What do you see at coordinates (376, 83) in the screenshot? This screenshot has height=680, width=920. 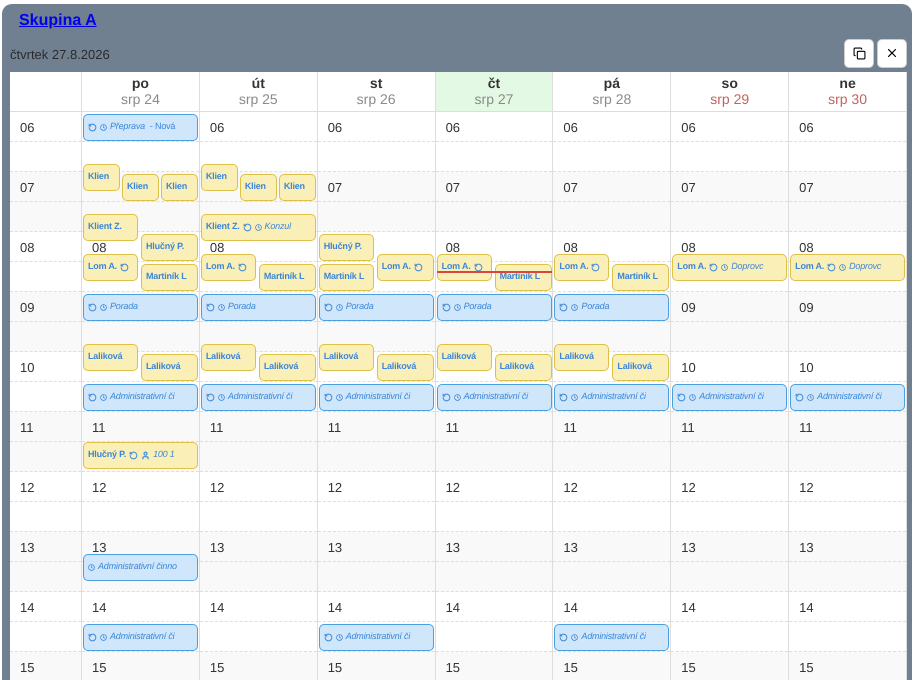 I see `weekday-name: st` at bounding box center [376, 83].